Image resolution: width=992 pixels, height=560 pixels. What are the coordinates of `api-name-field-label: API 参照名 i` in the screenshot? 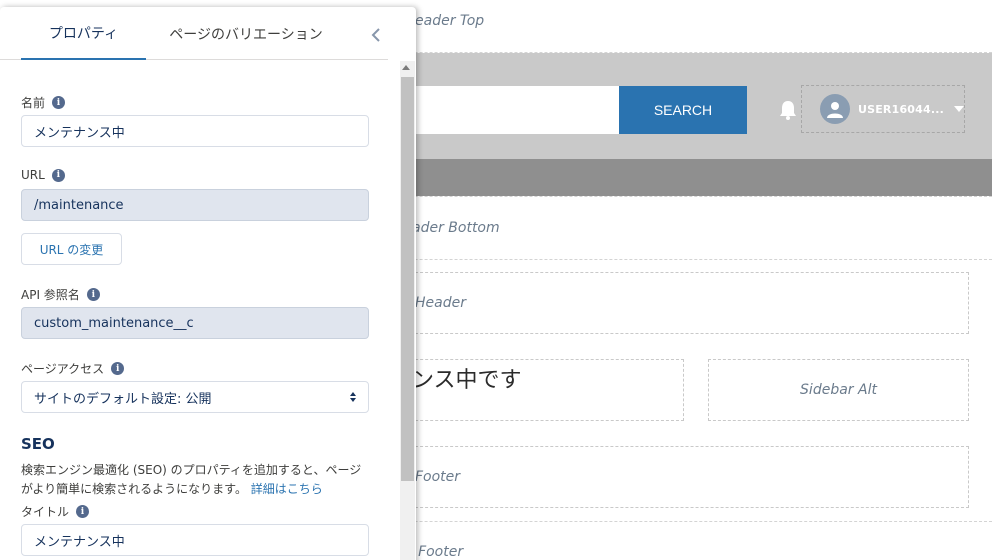 It's located at (60, 294).